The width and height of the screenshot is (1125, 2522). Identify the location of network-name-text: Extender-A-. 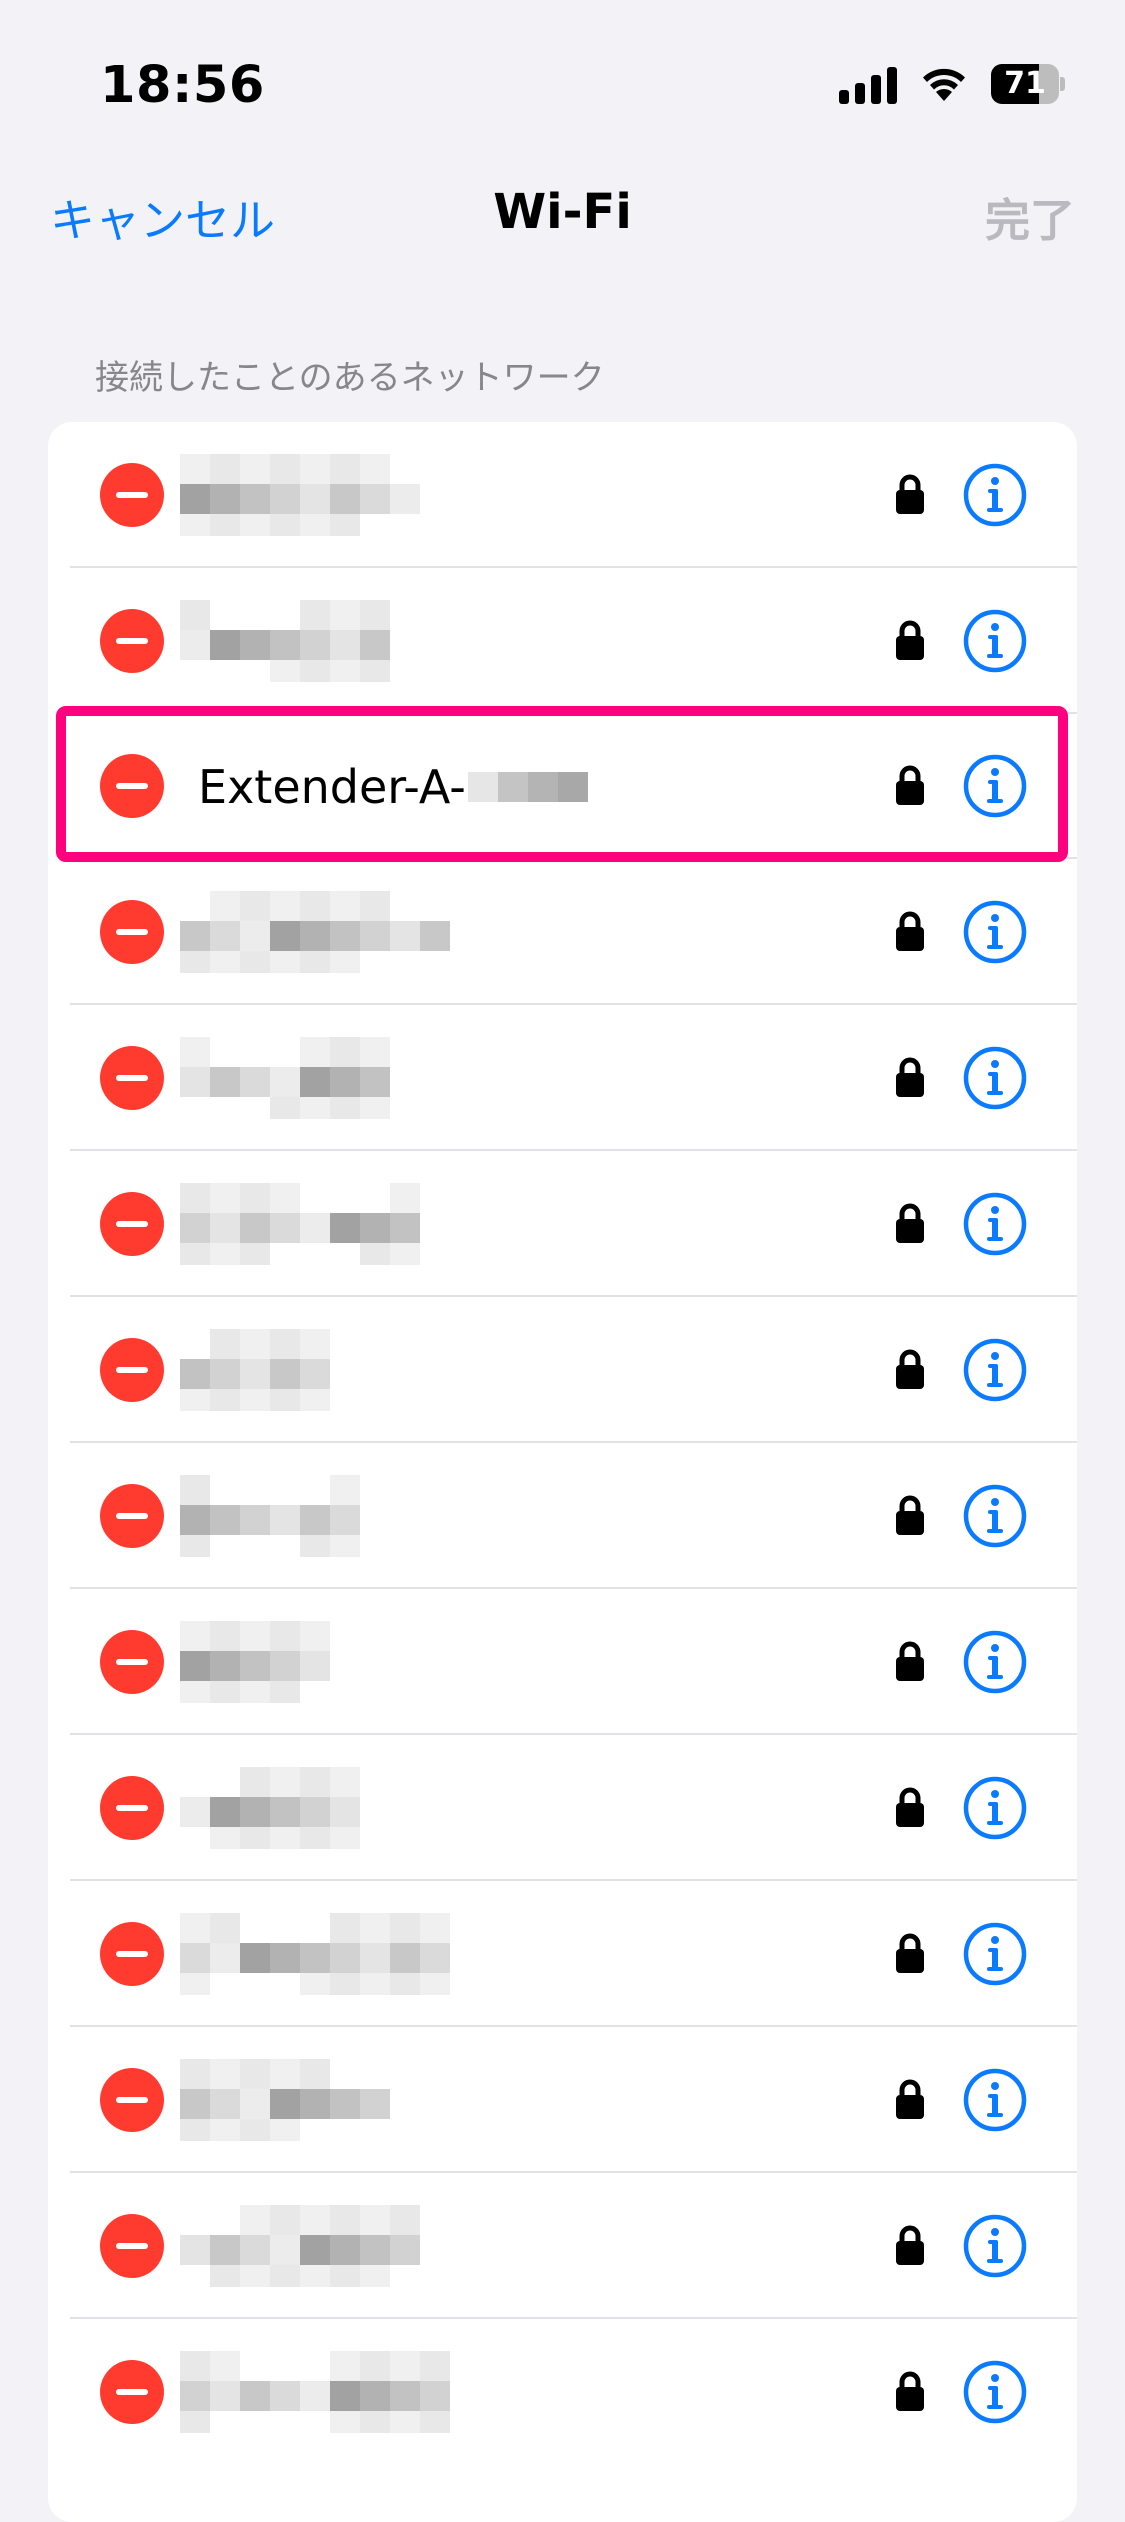
(332, 787).